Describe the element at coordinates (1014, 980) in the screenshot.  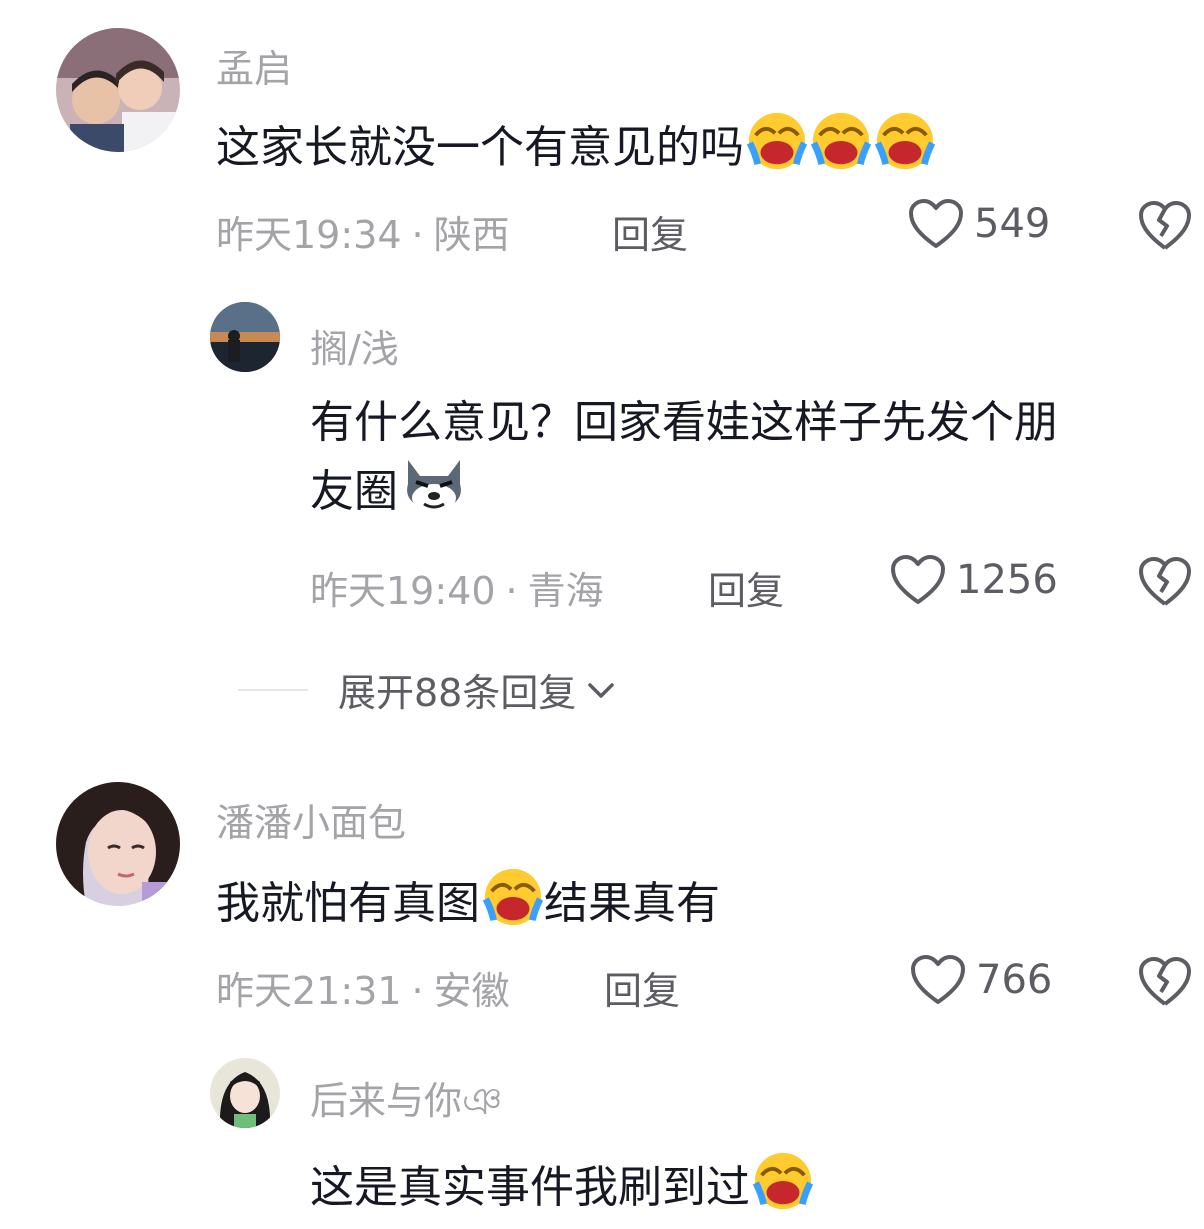
I see `like-count: 766` at that location.